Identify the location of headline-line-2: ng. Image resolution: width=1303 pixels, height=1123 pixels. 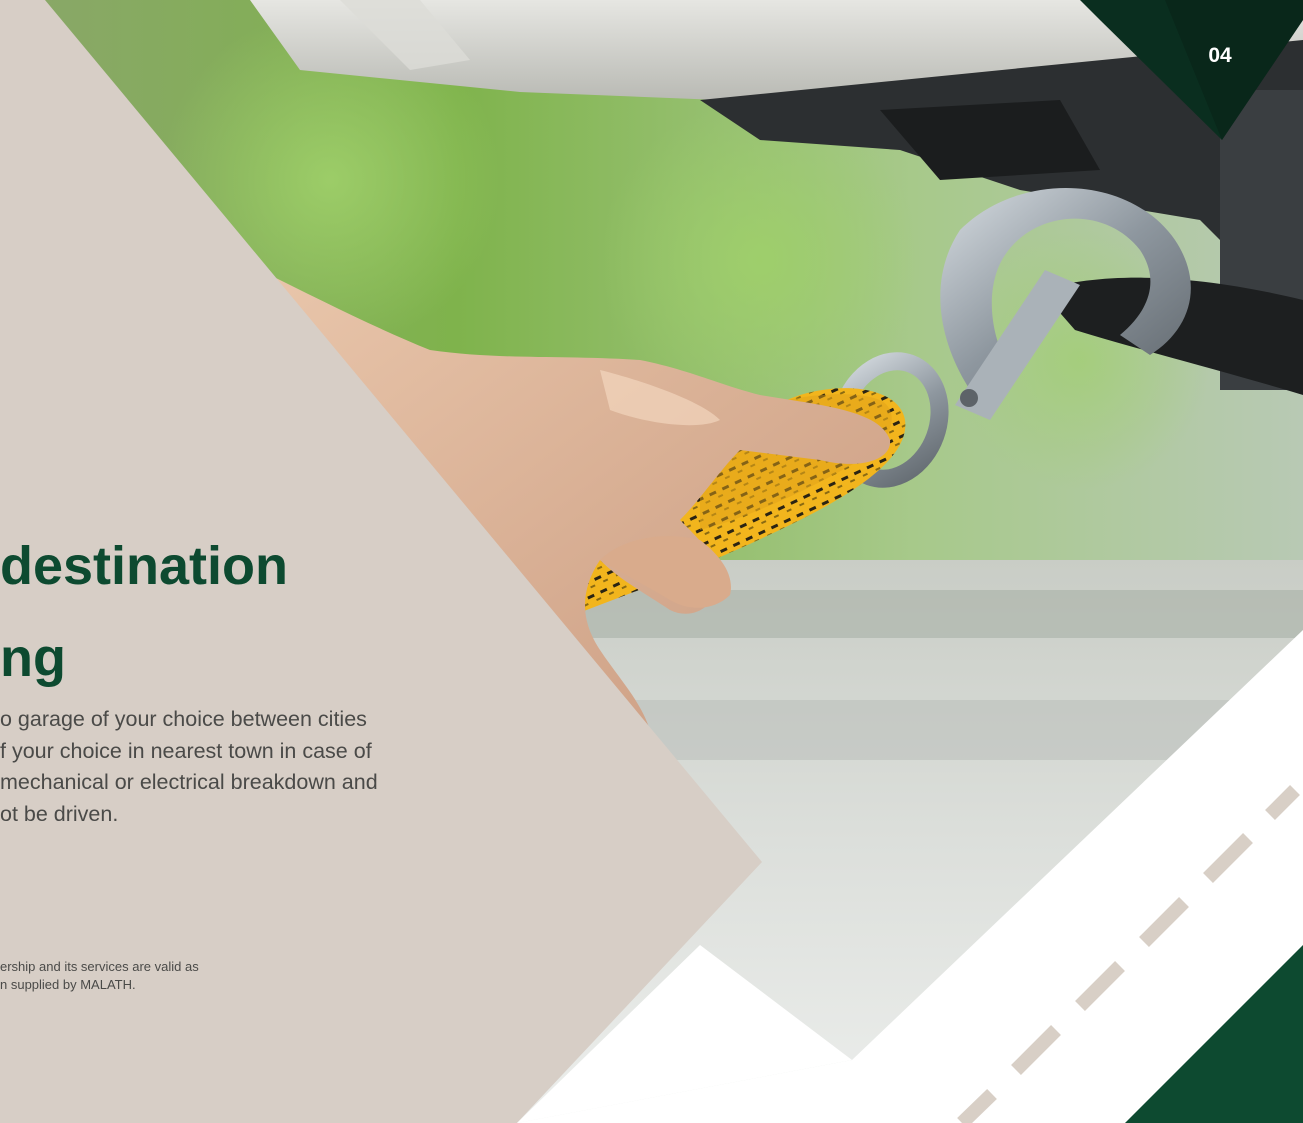
(33, 658).